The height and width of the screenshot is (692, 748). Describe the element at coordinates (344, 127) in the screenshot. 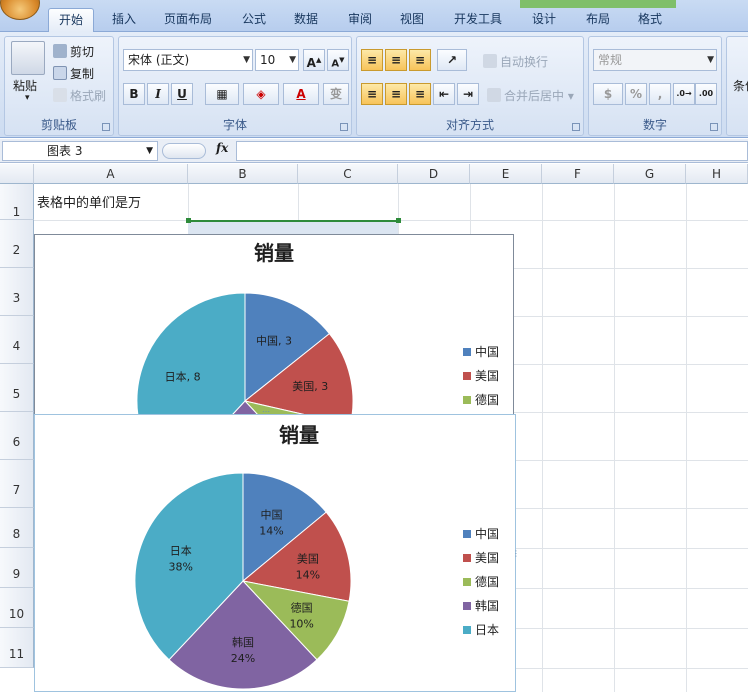

I see `font-launcher-icon` at that location.